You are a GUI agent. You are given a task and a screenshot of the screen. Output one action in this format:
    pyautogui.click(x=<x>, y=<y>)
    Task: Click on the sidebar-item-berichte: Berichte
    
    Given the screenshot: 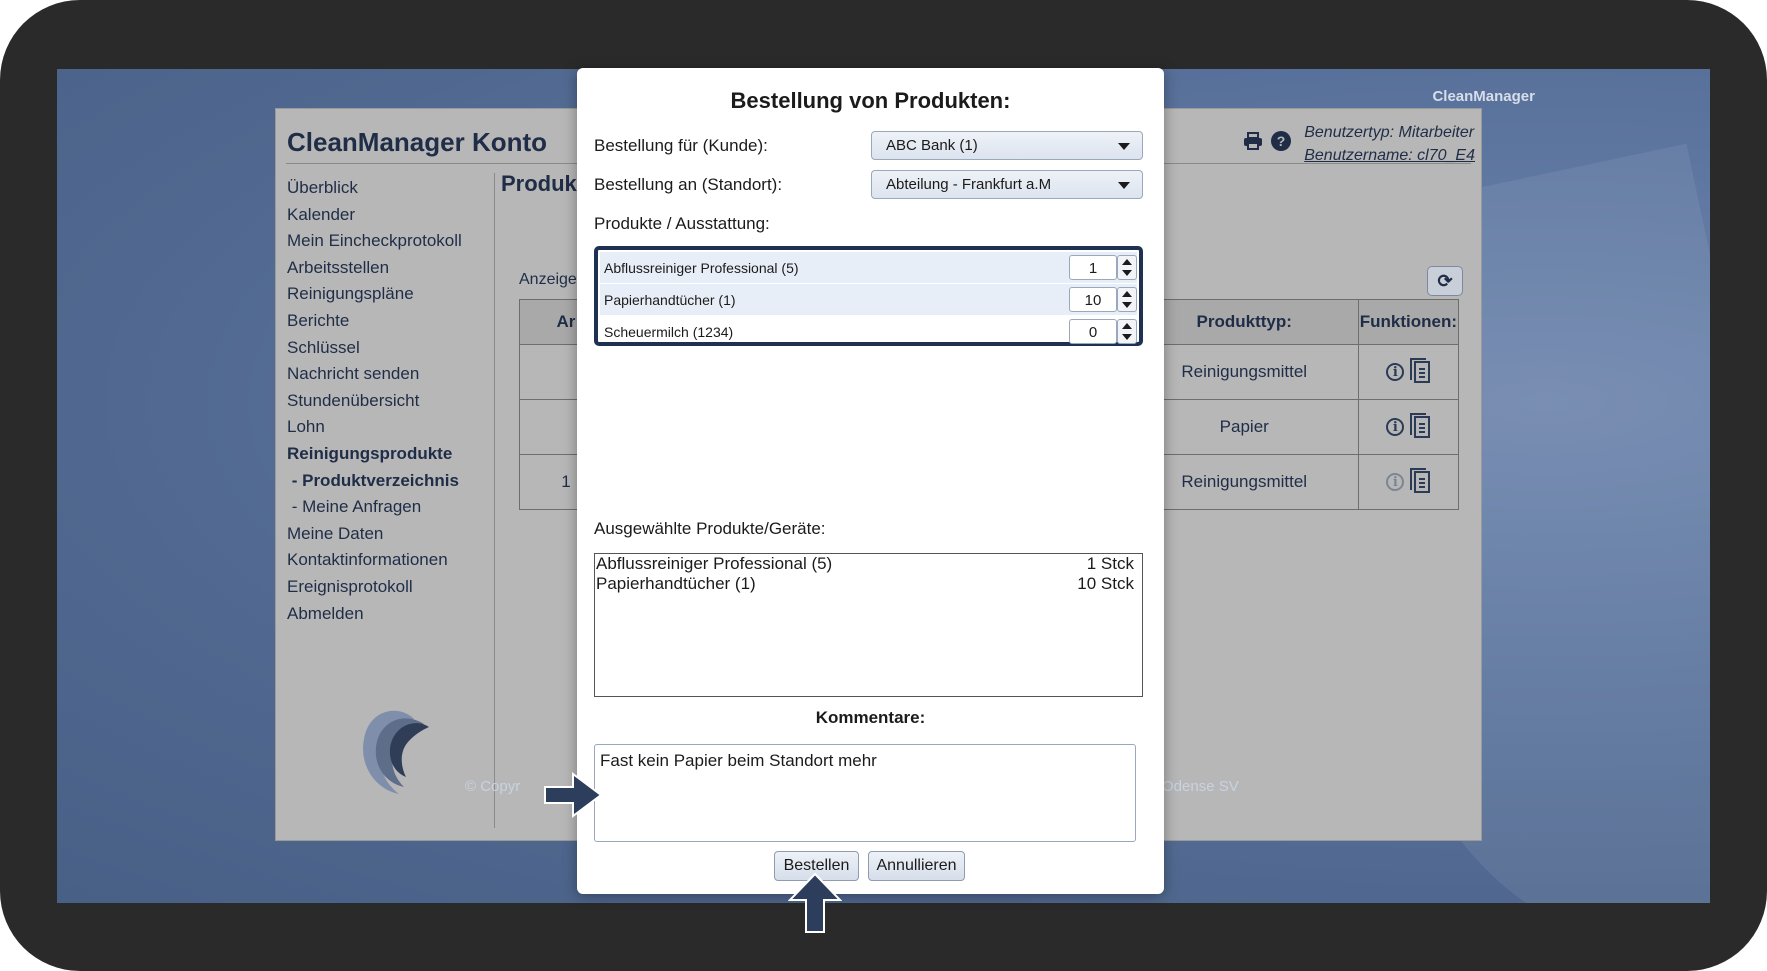 What is the action you would take?
    pyautogui.click(x=387, y=321)
    